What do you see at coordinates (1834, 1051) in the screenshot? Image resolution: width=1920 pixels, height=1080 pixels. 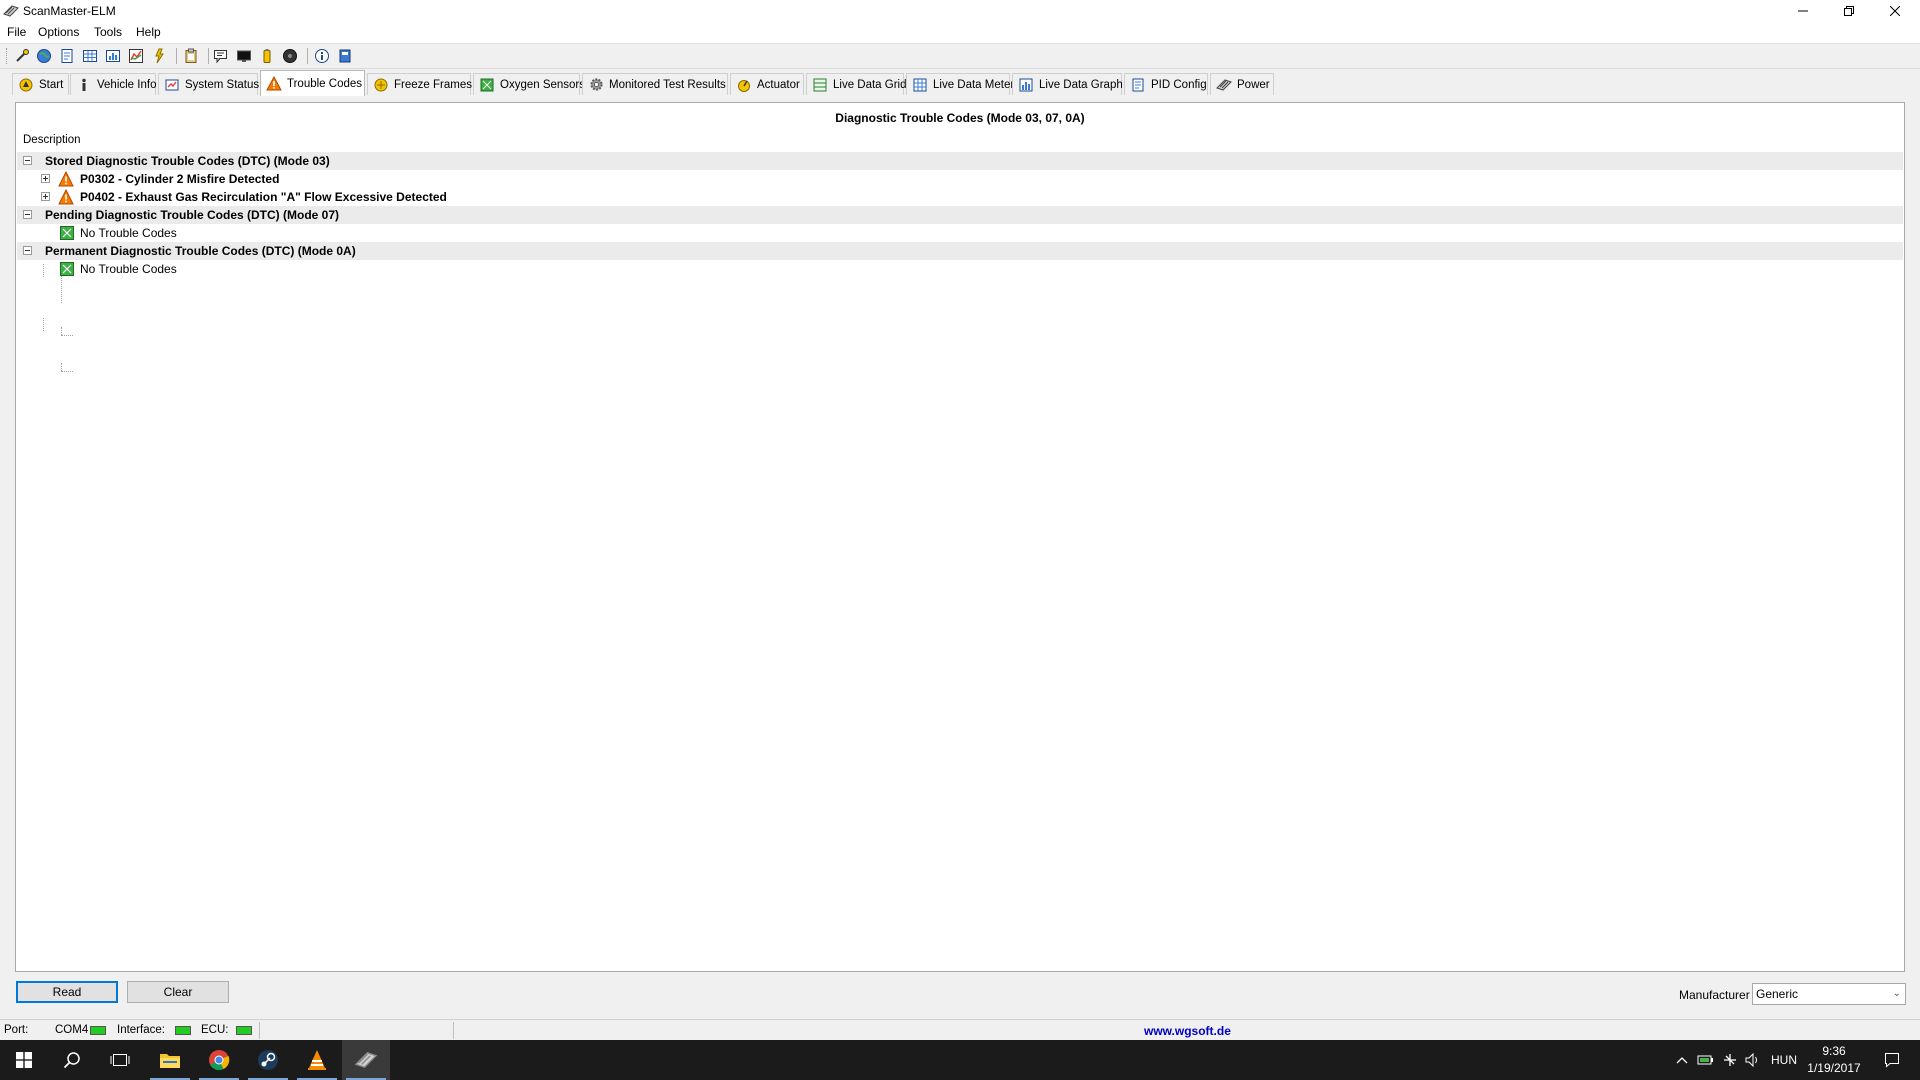 I see `clock-time: 9:36` at bounding box center [1834, 1051].